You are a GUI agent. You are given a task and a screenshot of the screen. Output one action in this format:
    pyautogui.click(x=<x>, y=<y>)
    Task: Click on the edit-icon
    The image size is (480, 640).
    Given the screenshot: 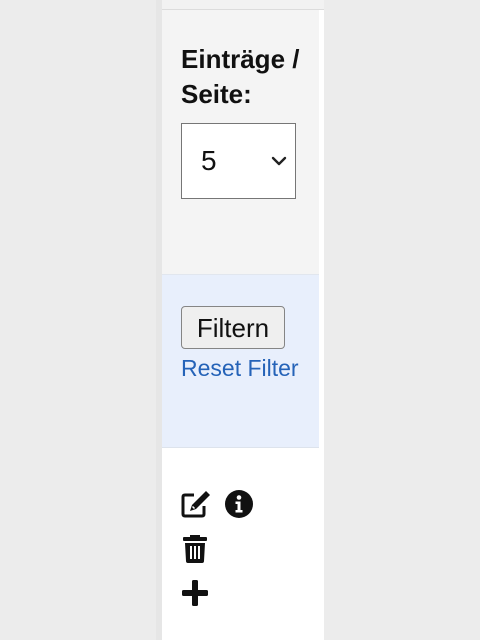 What is the action you would take?
    pyautogui.click(x=196, y=504)
    